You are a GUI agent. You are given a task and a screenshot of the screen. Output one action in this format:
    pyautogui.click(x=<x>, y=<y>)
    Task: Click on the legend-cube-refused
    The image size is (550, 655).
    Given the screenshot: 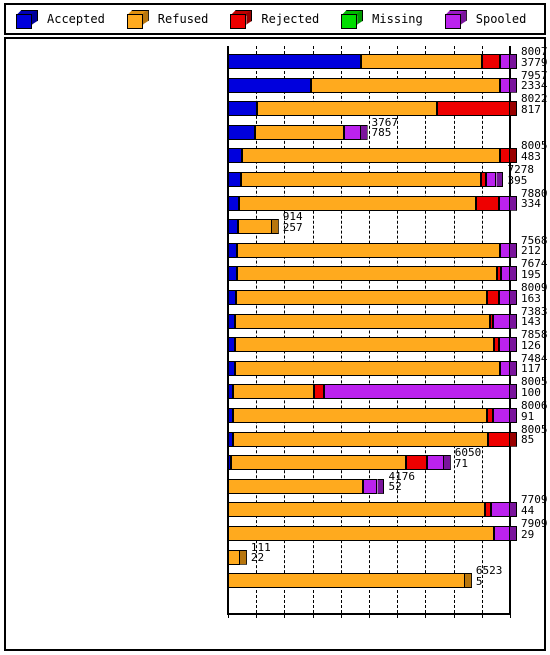 What is the action you would take?
    pyautogui.click(x=137, y=19)
    